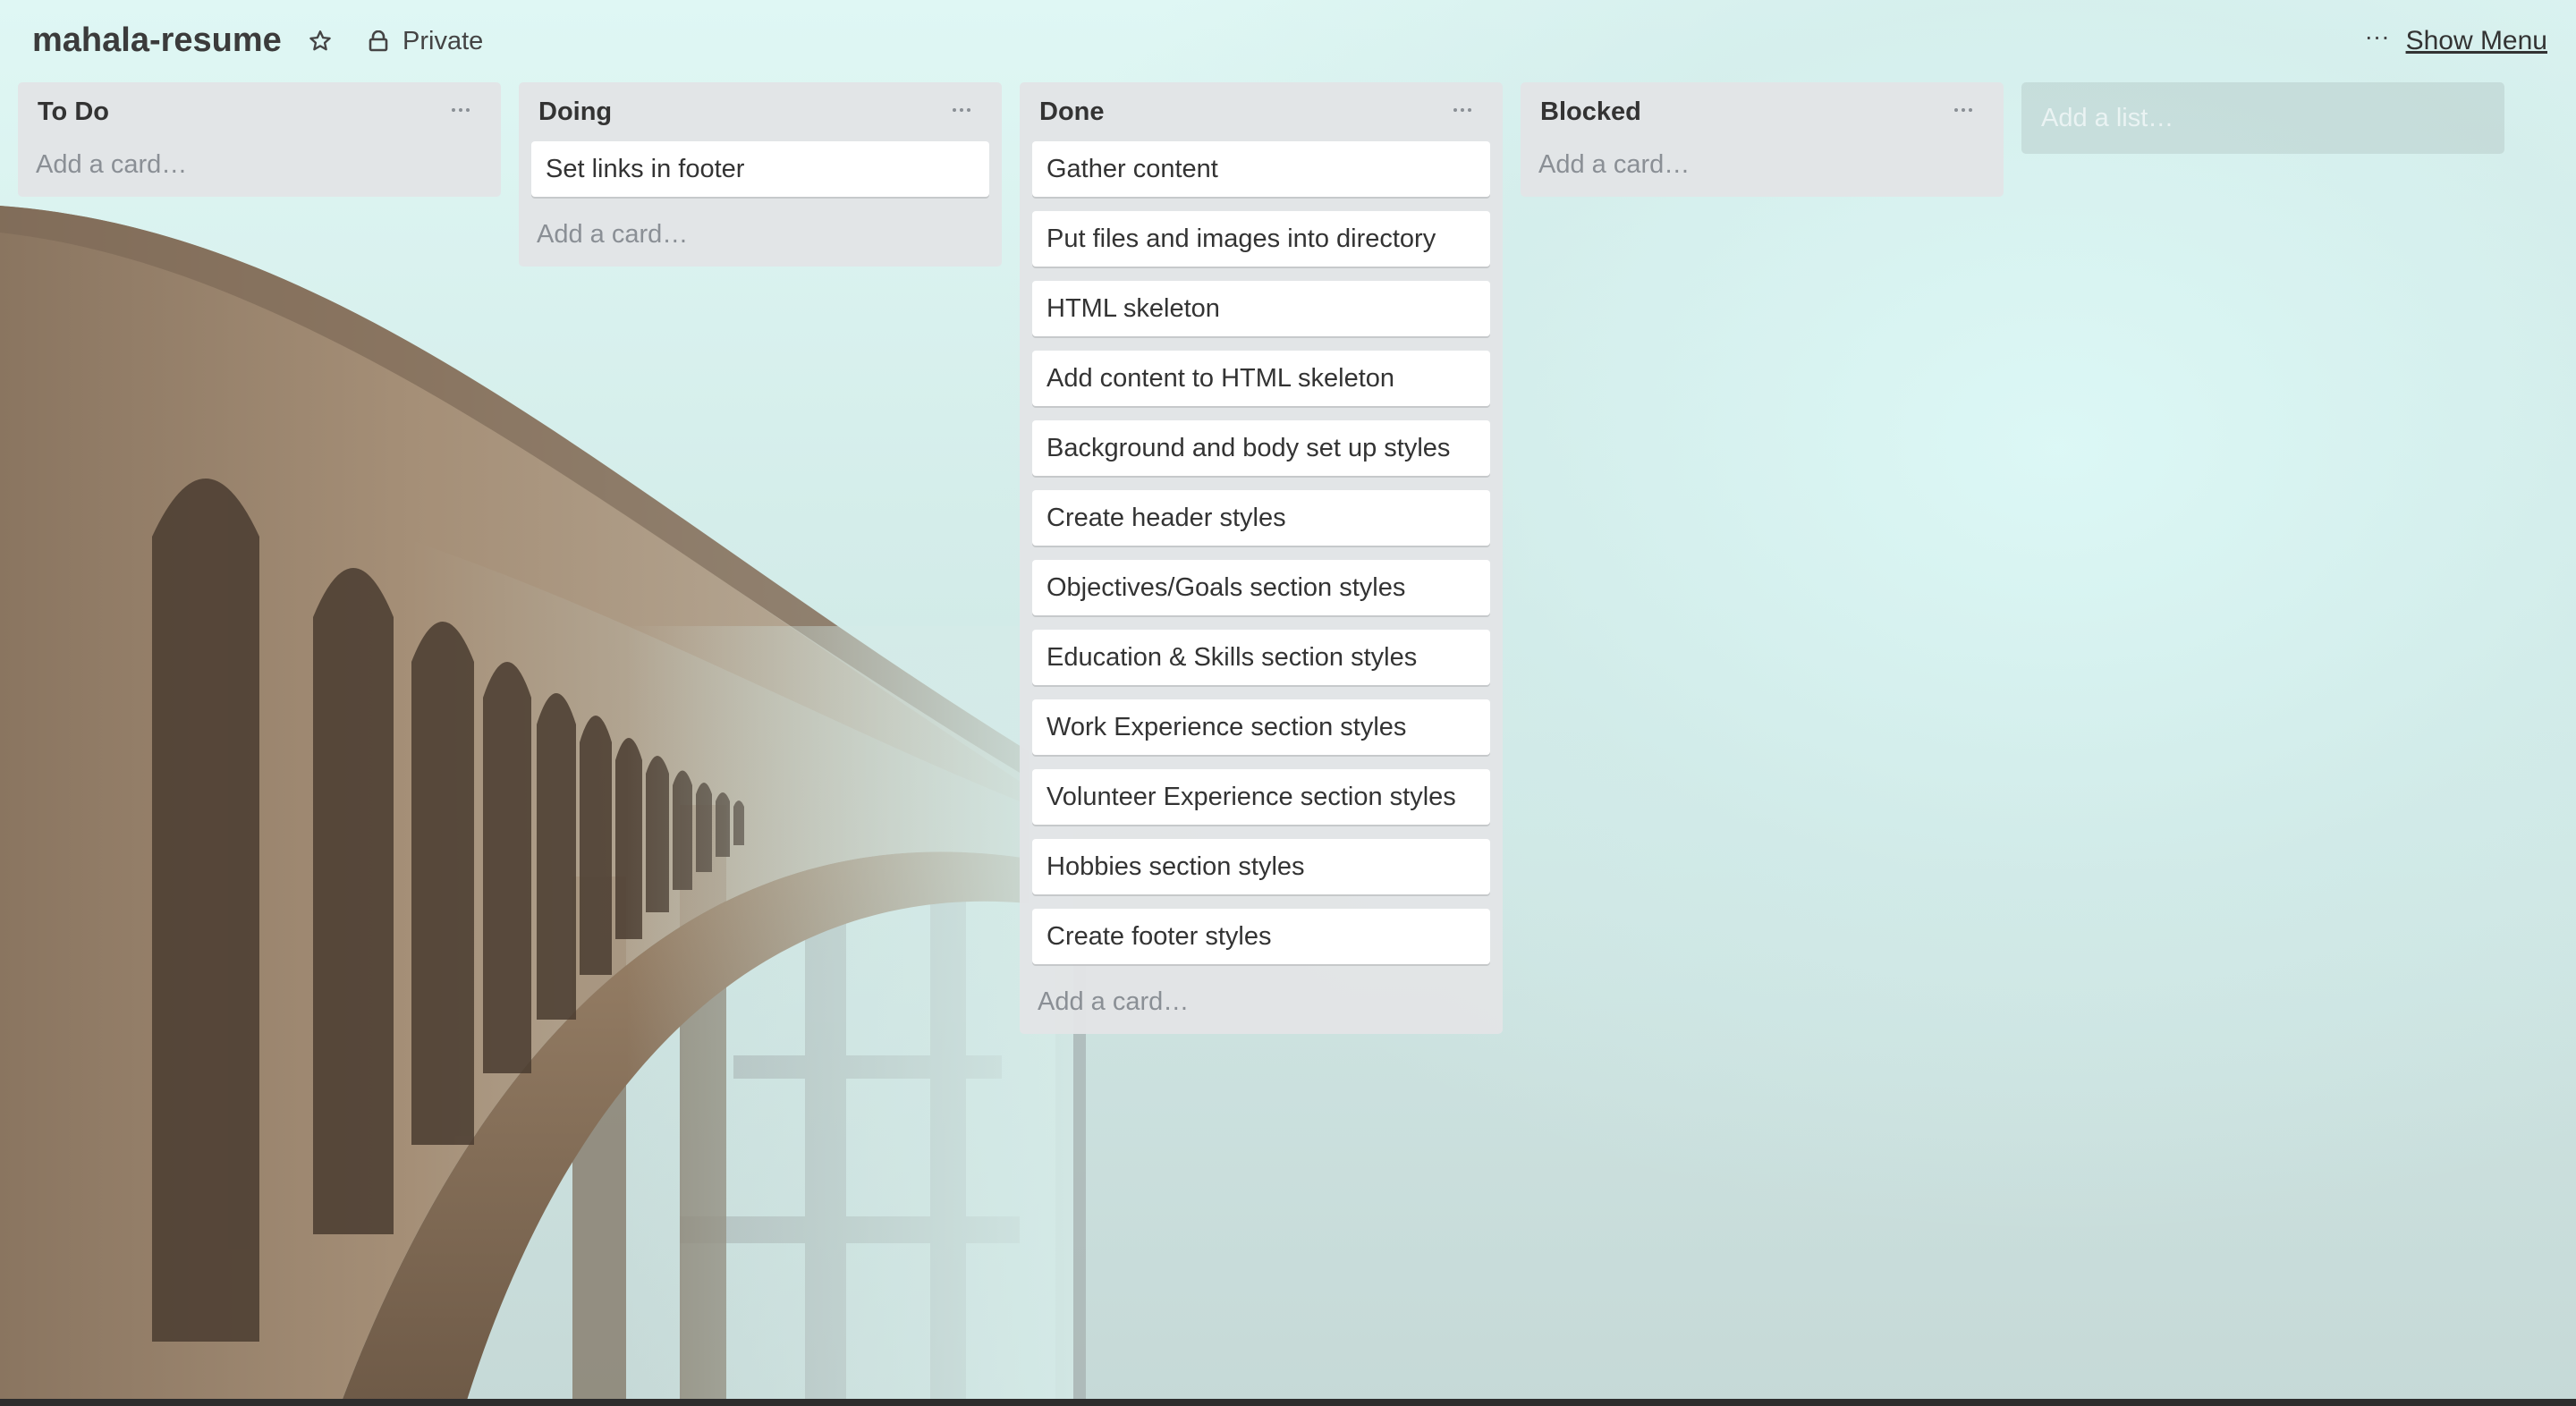  Describe the element at coordinates (1261, 169) in the screenshot. I see `card: Gather content` at that location.